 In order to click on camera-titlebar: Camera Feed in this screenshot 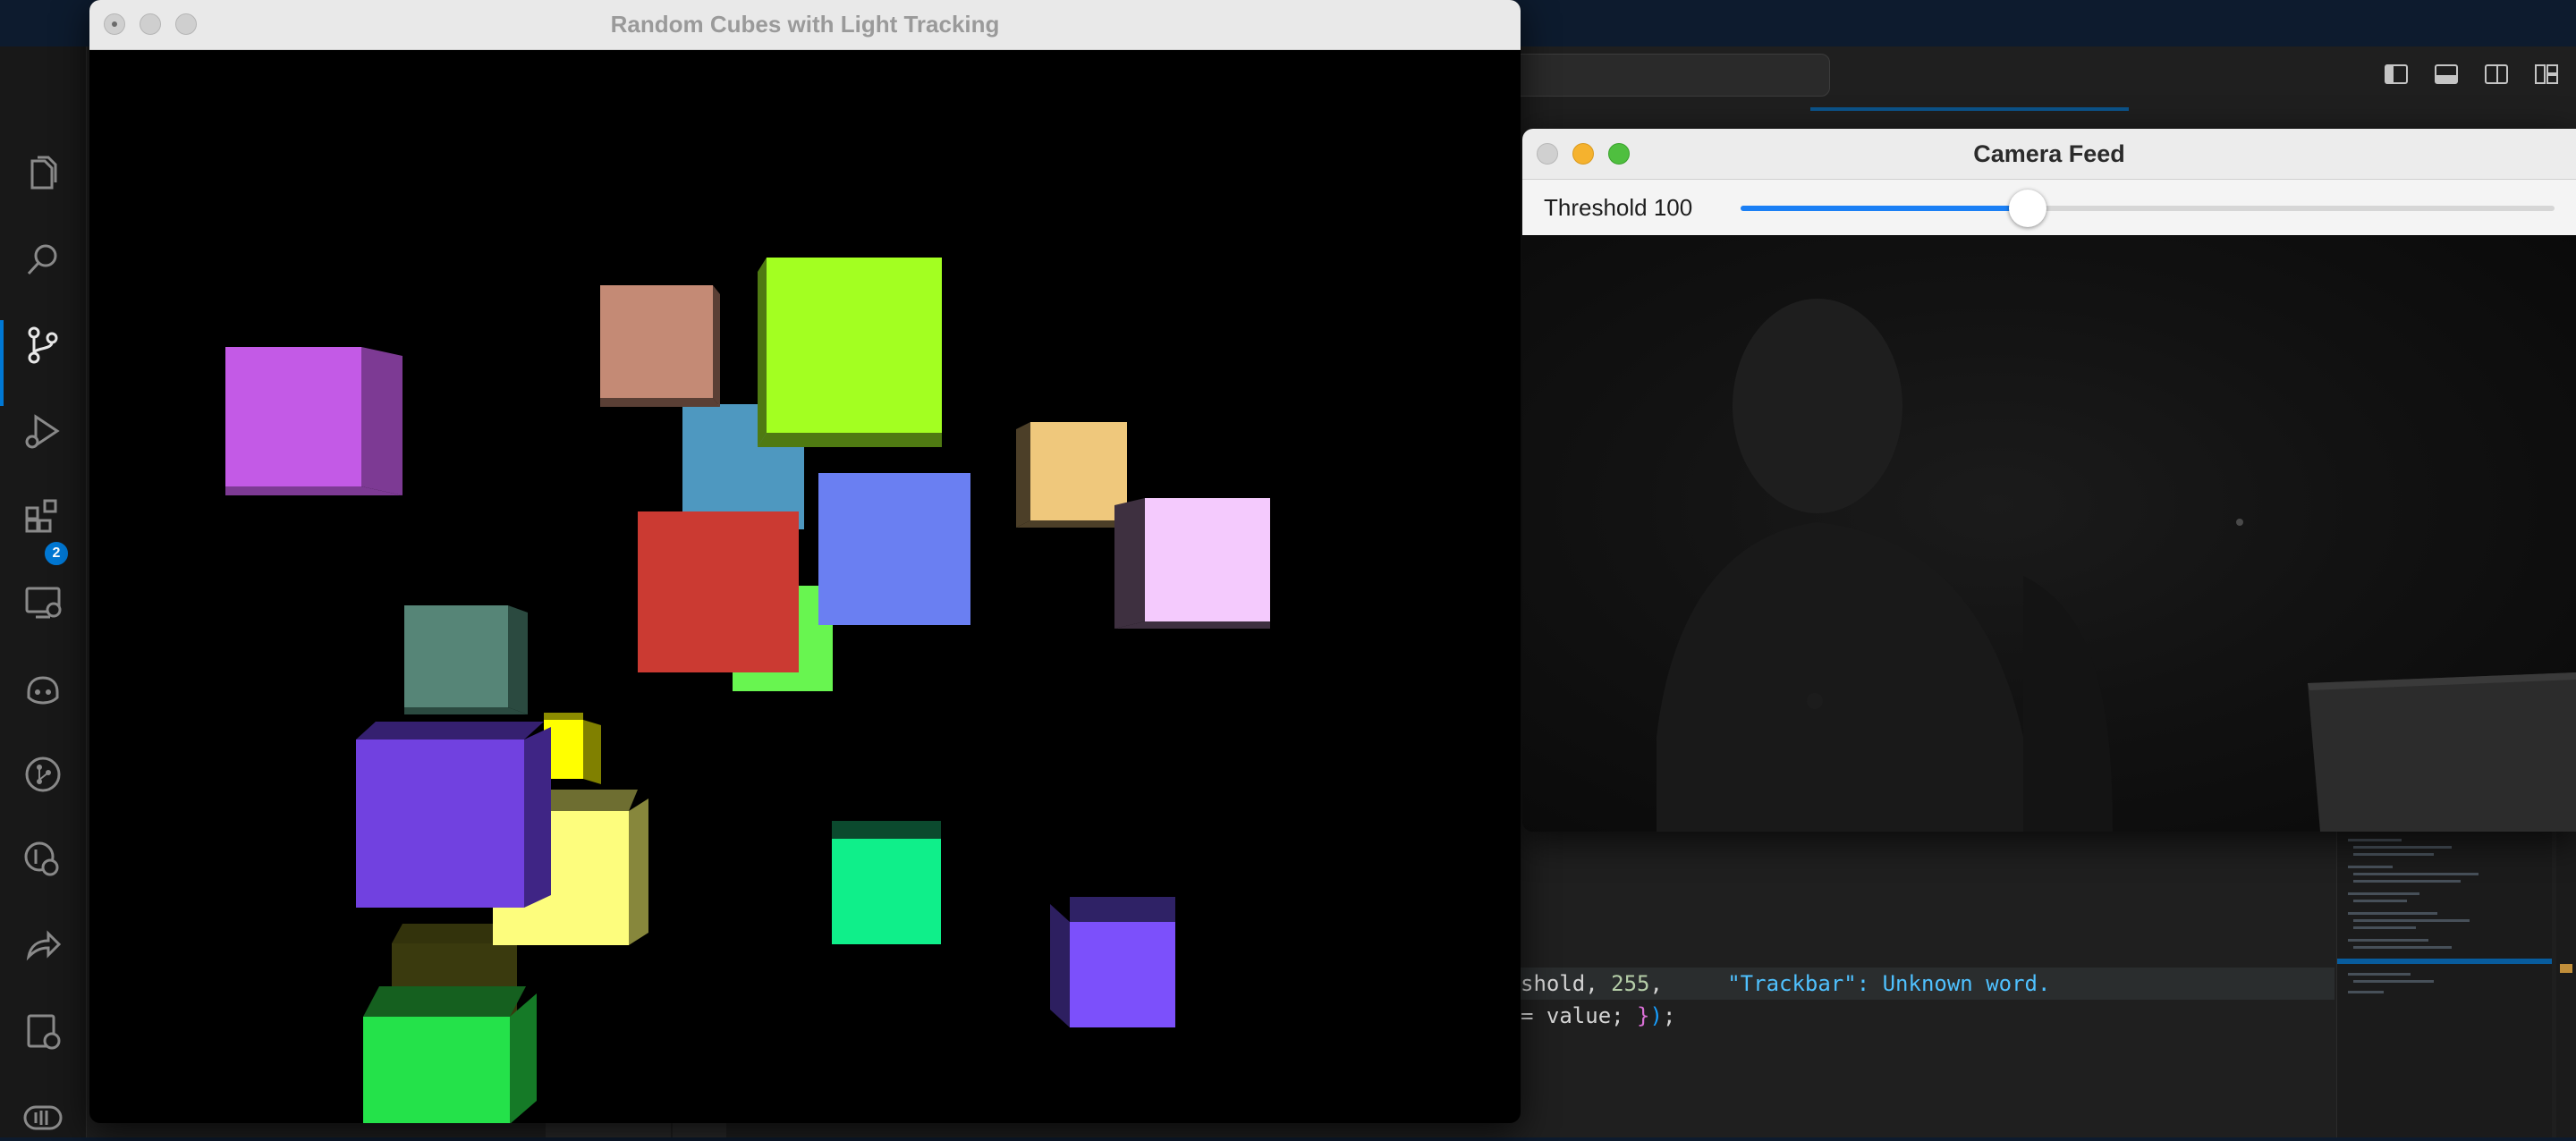, I will do `click(2049, 154)`.